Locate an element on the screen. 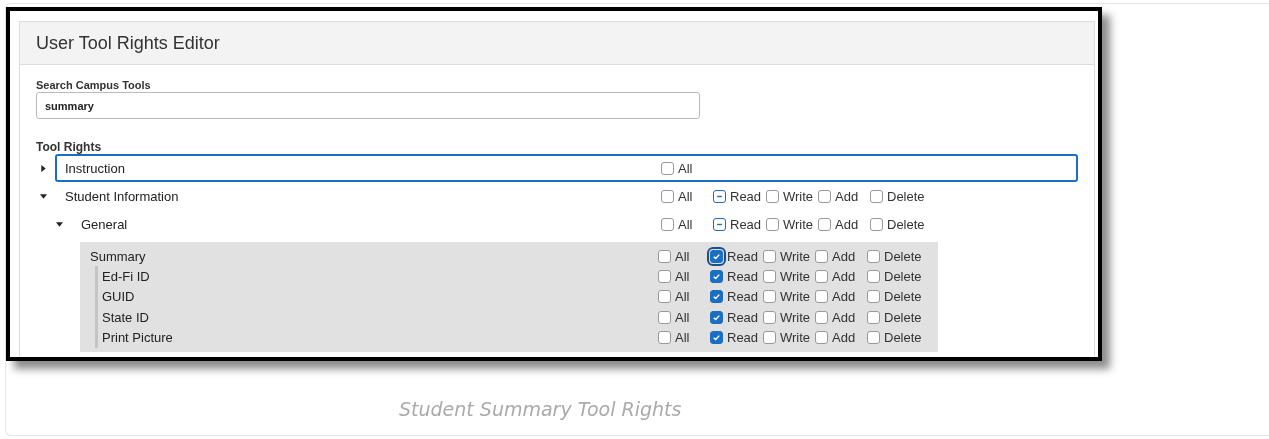  tool-label: Print Picture is located at coordinates (380, 338).